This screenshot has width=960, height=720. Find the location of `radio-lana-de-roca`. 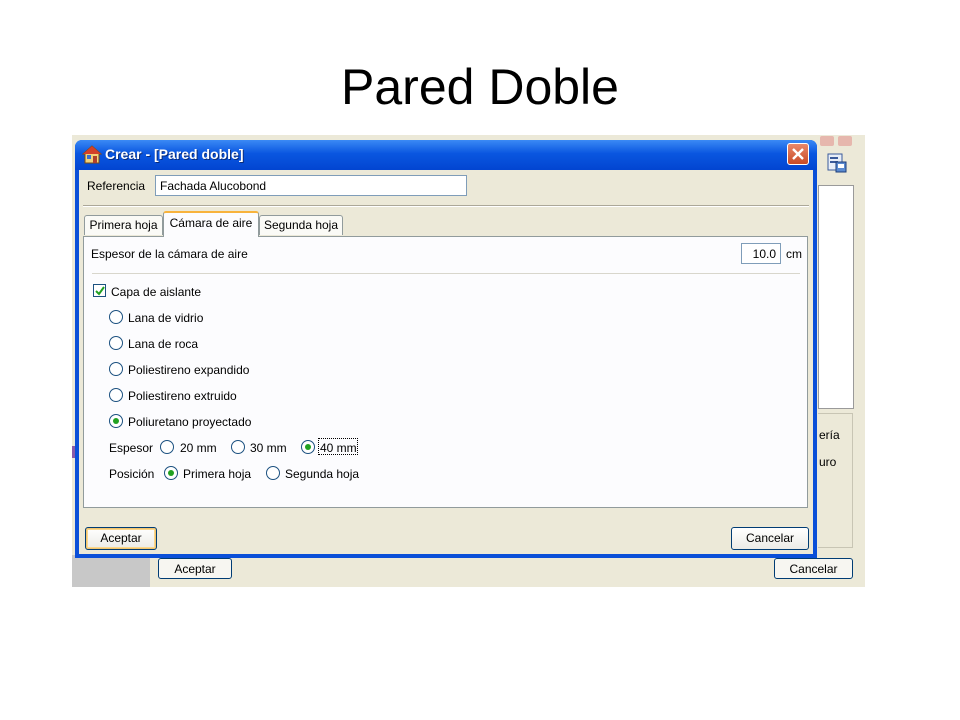

radio-lana-de-roca is located at coordinates (116, 343).